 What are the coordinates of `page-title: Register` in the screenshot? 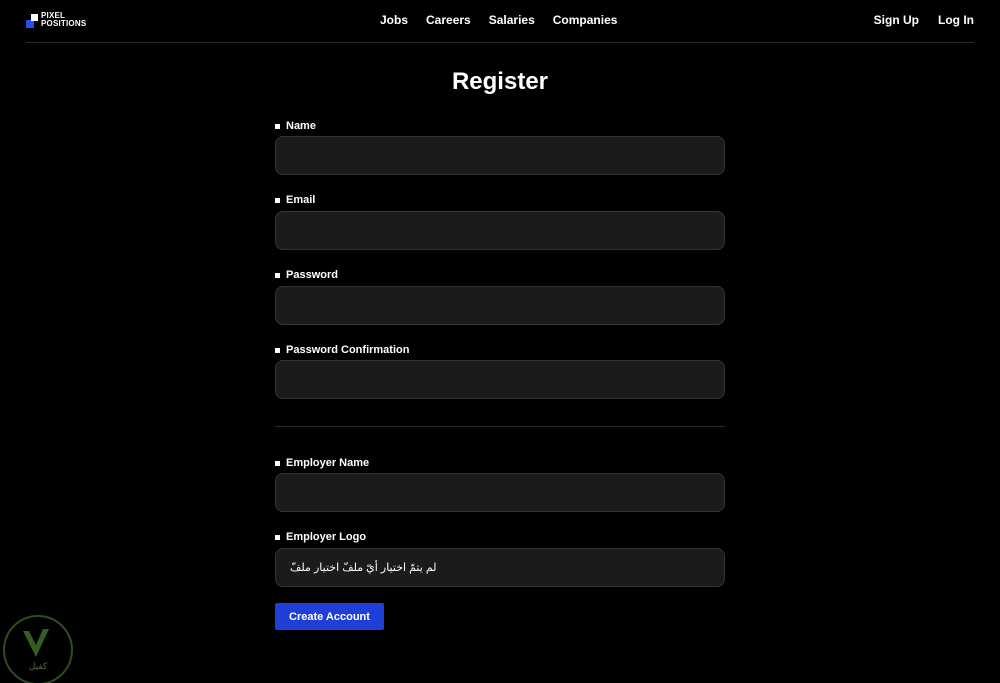 It's located at (500, 81).